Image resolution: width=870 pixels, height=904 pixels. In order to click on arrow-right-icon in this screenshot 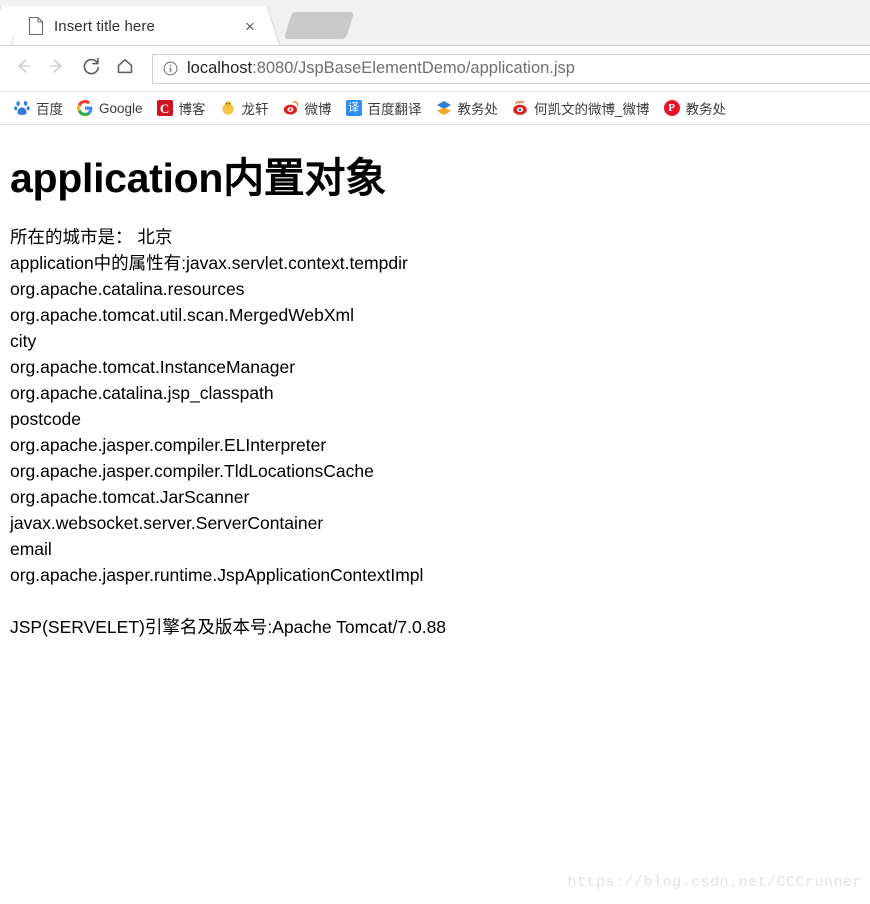, I will do `click(57, 68)`.